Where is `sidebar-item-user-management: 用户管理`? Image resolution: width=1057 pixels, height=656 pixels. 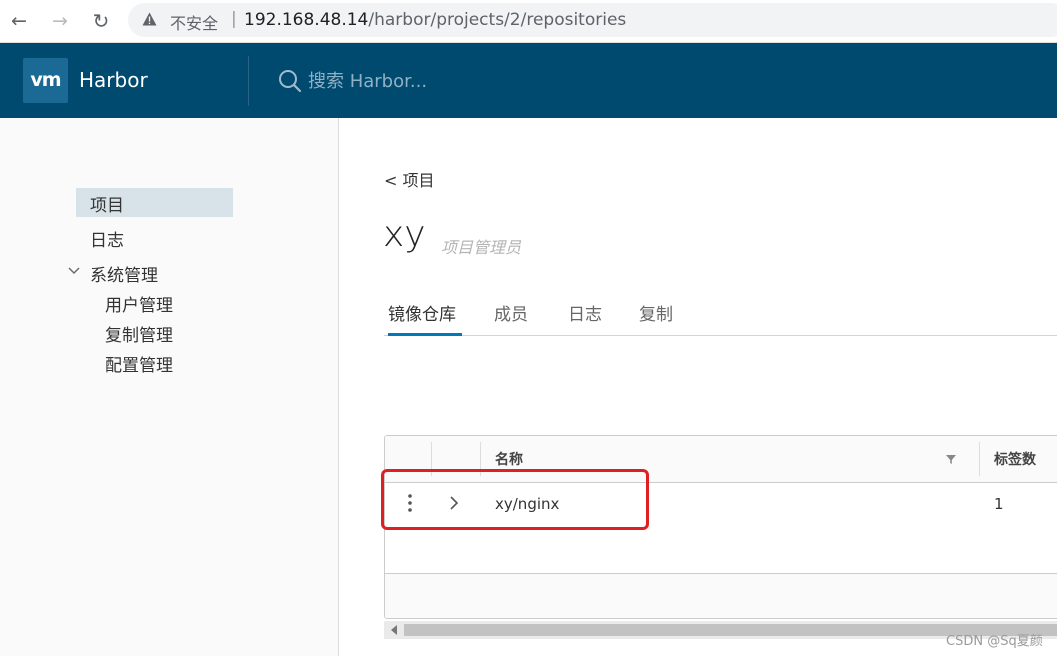
sidebar-item-user-management: 用户管理 is located at coordinates (139, 303).